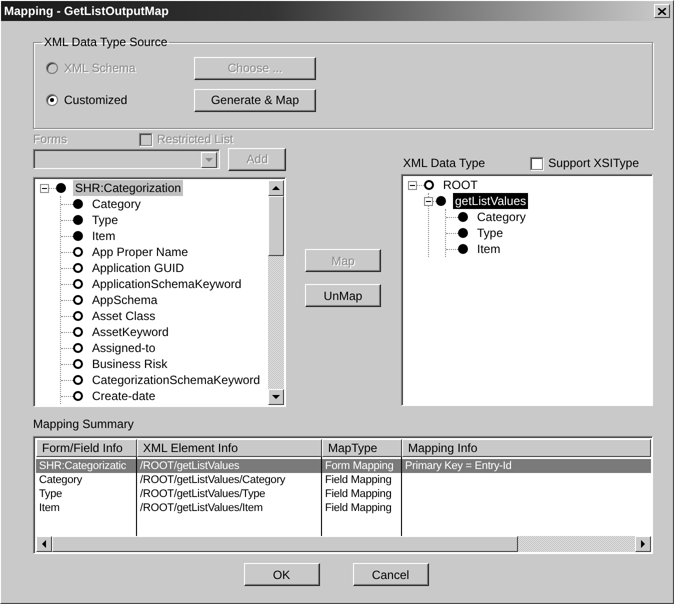  I want to click on table-cell: SHR:Categorizatic, so click(86, 466).